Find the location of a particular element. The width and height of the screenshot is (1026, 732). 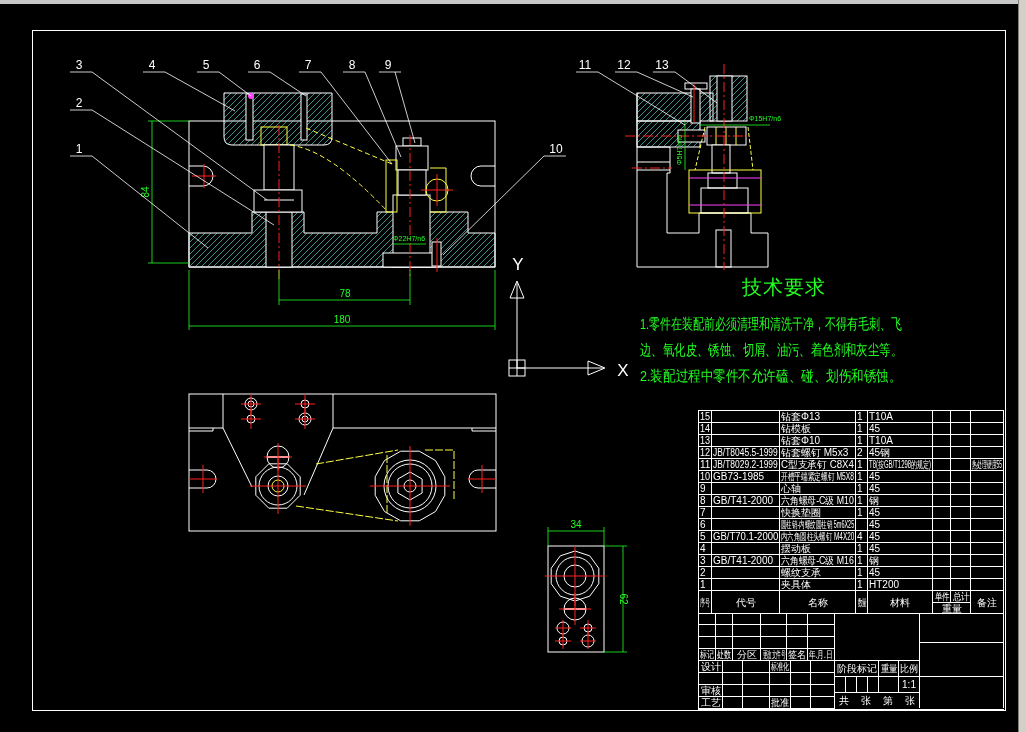

table-cell: HT200 is located at coordinates (900, 585).